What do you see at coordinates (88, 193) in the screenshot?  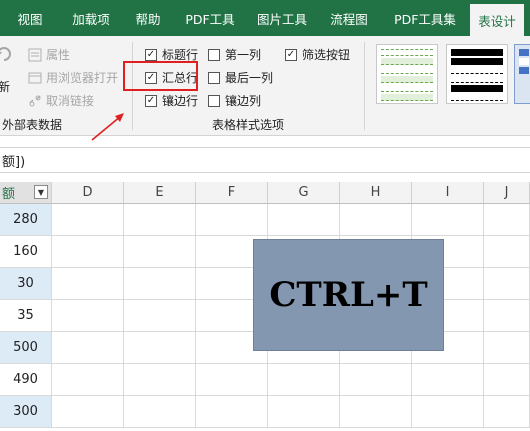 I see `column-header-d: D` at bounding box center [88, 193].